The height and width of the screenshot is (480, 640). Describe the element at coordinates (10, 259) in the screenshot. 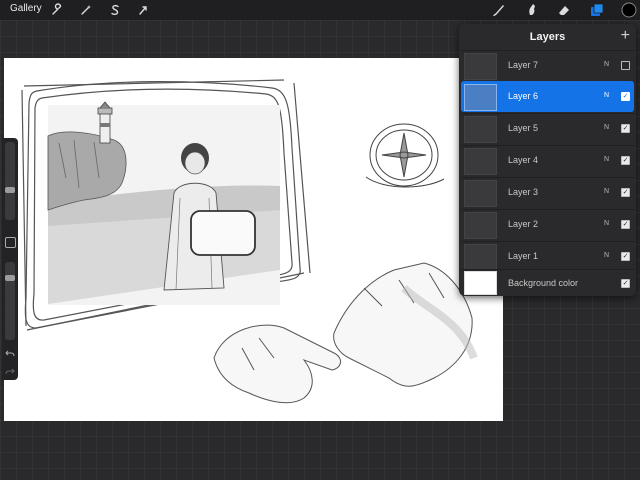

I see `side-toolbar` at that location.